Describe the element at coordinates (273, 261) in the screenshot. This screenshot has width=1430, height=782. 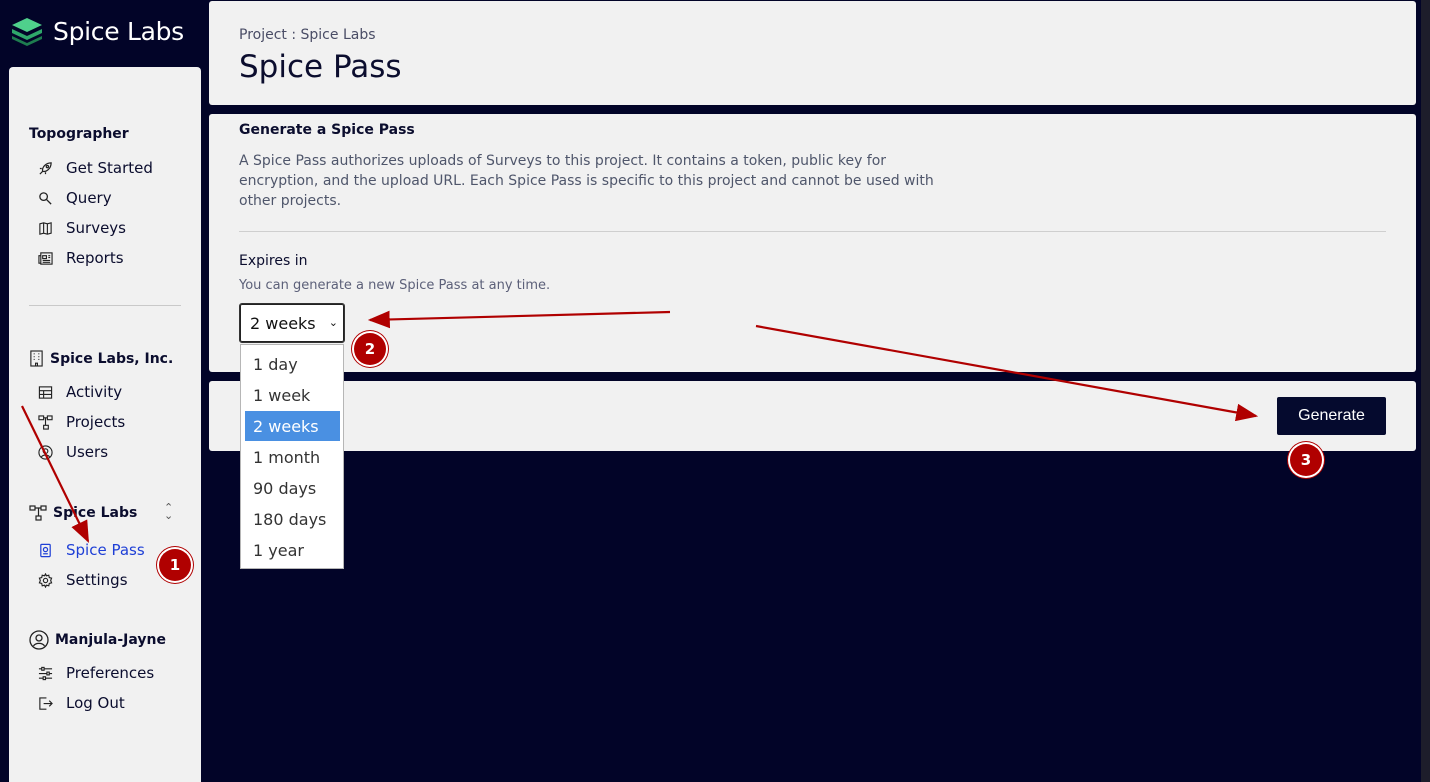
I see `expires-label: Expires in` at that location.